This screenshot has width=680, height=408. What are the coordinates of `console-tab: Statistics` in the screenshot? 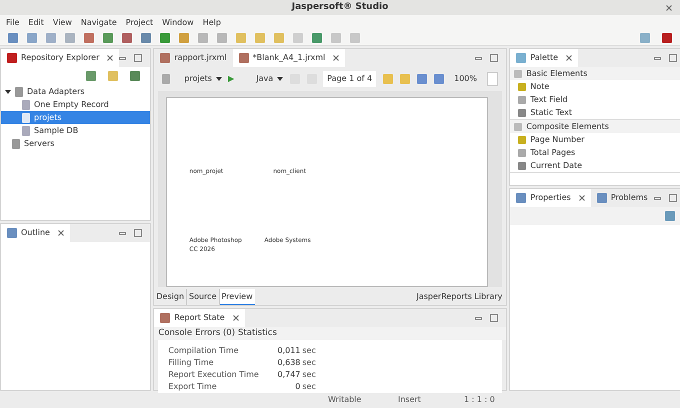 It's located at (257, 333).